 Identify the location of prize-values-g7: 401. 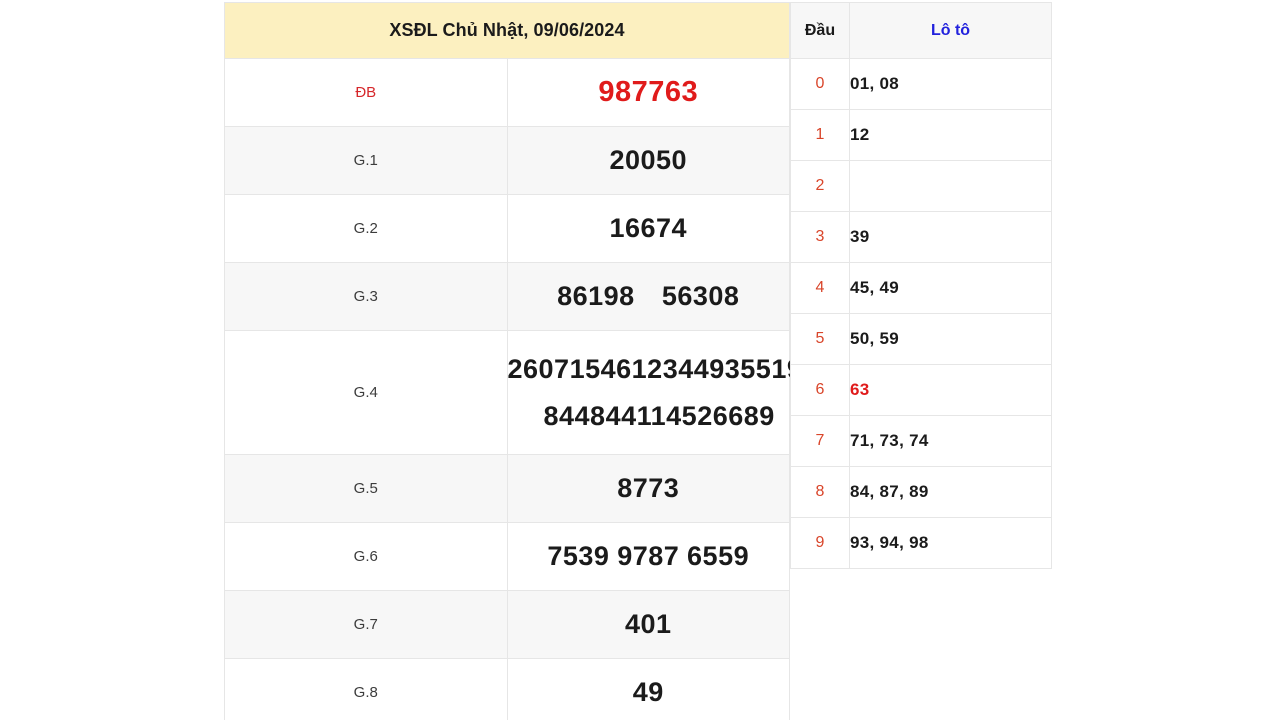
(648, 624).